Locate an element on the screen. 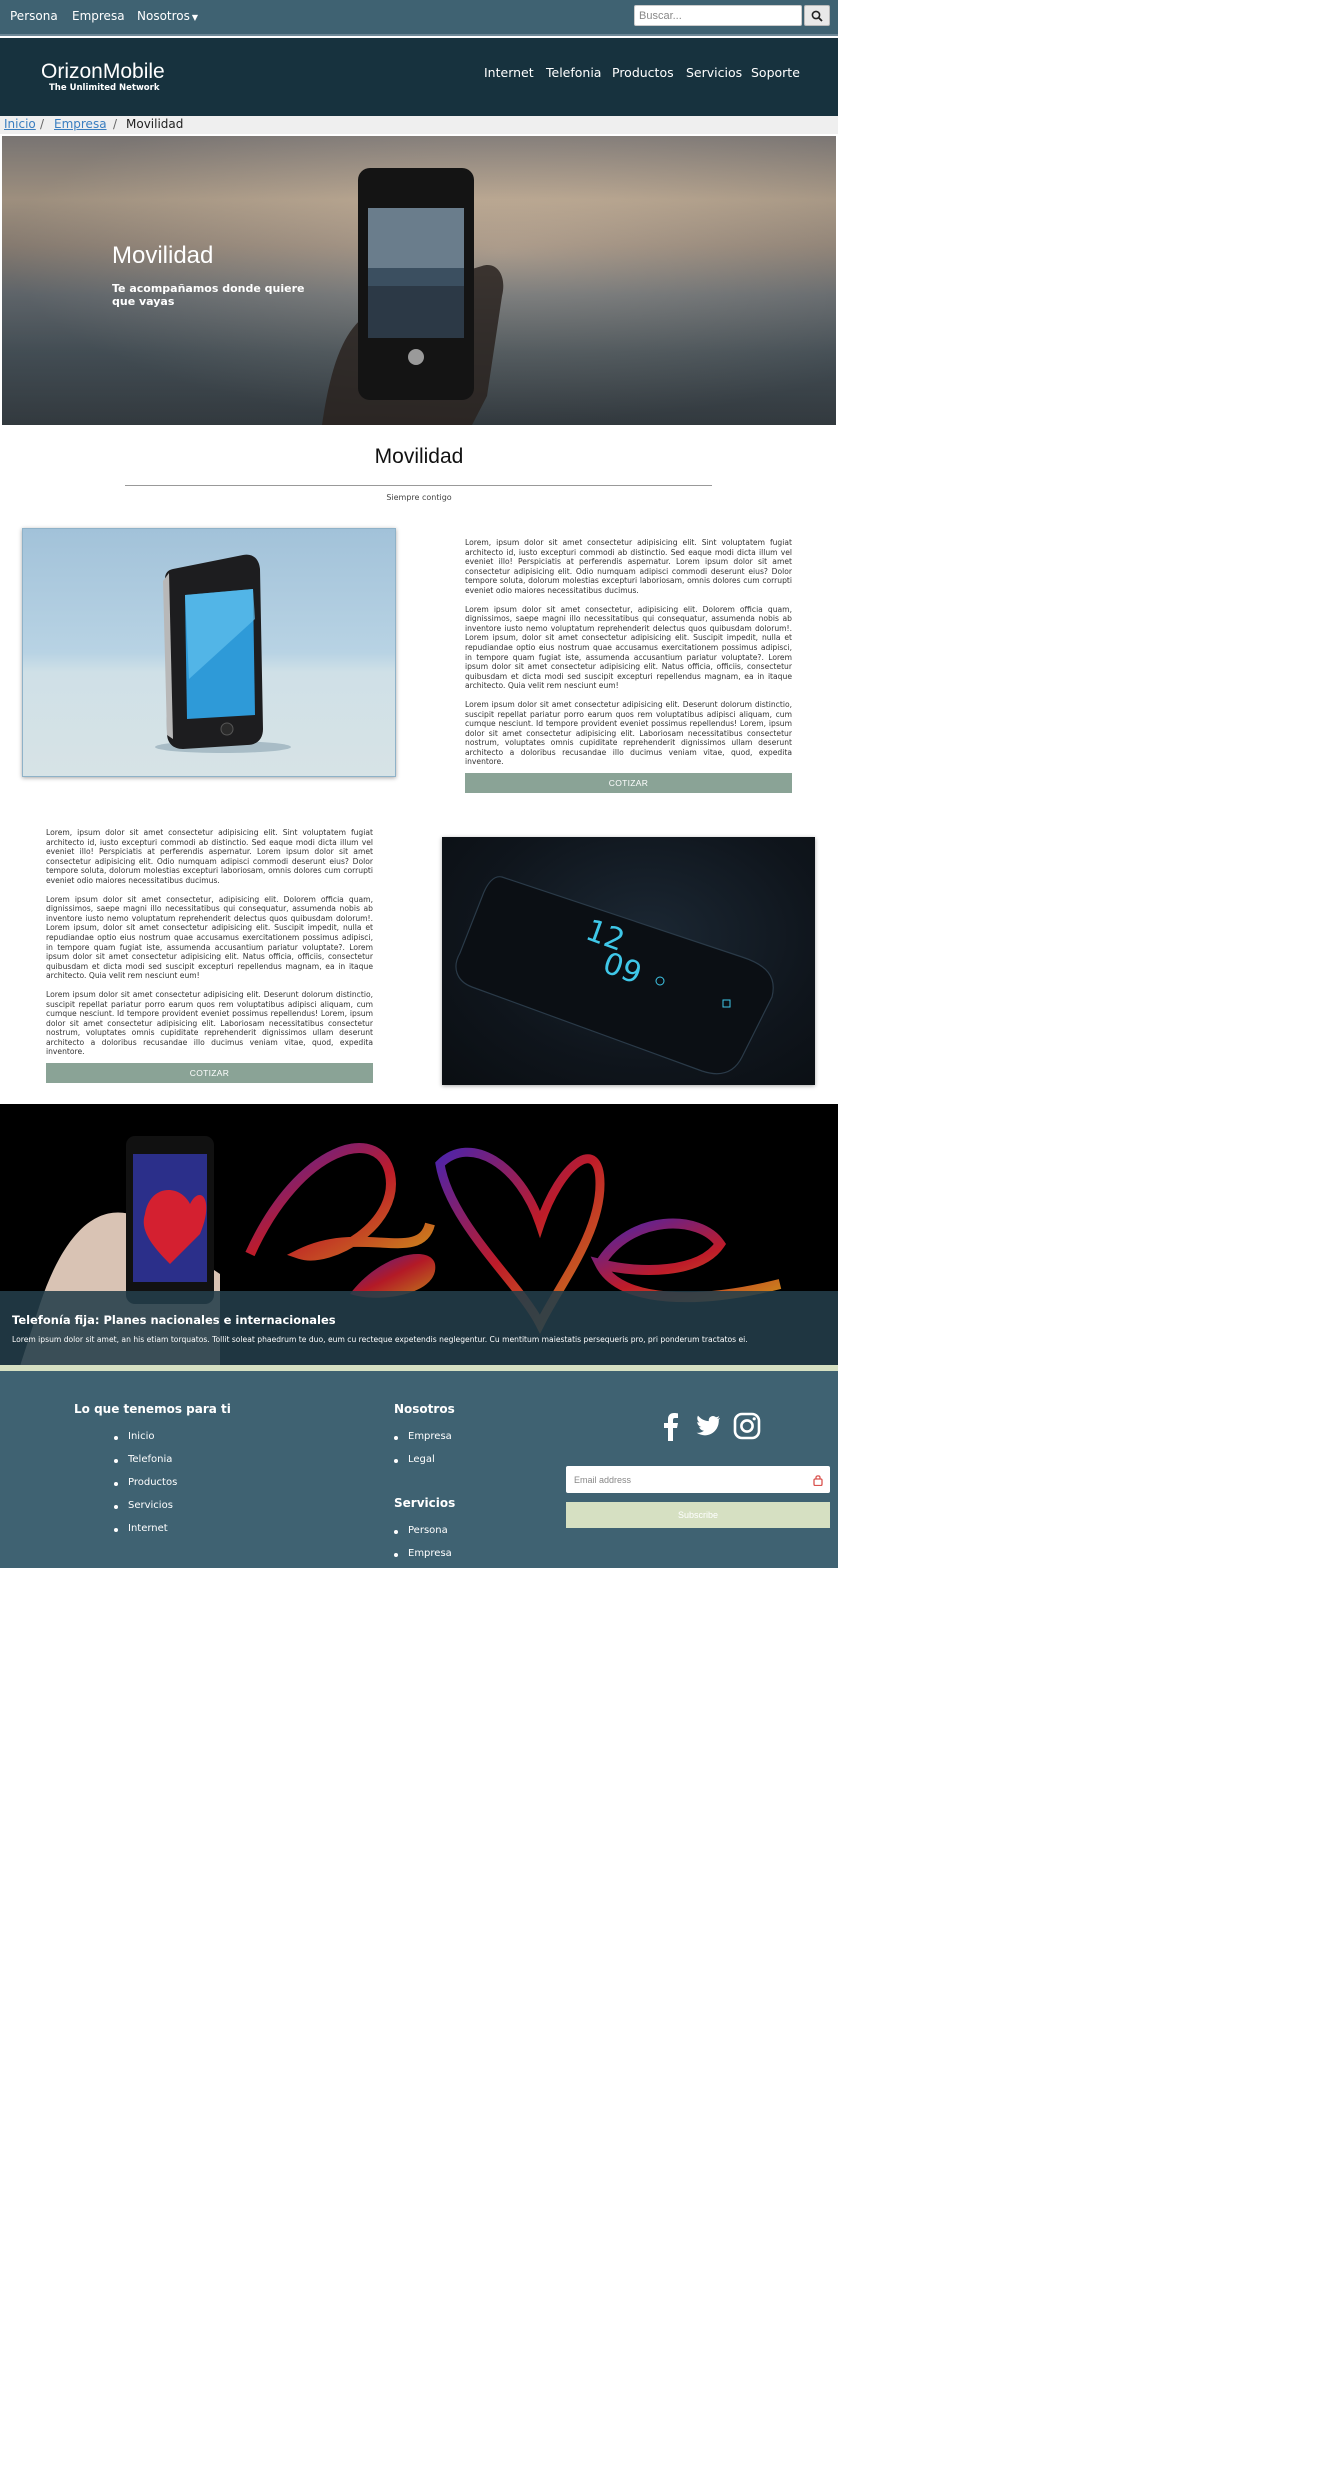 Image resolution: width=1326 pixels, height=2482 pixels. section-subtitle: Siempre contigo is located at coordinates (419, 497).